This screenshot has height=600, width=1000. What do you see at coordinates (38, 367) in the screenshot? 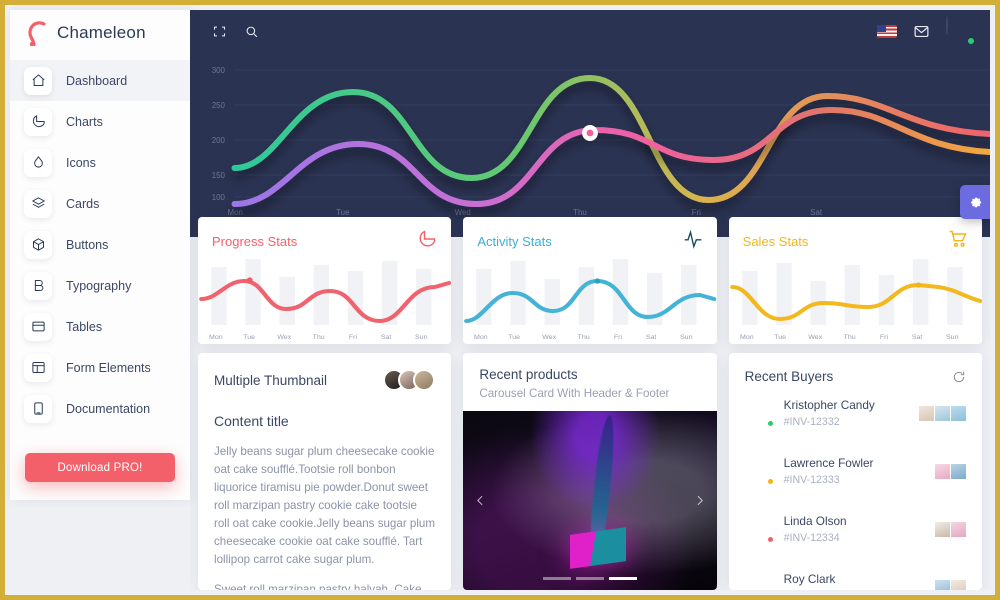
I see `layout-icon` at bounding box center [38, 367].